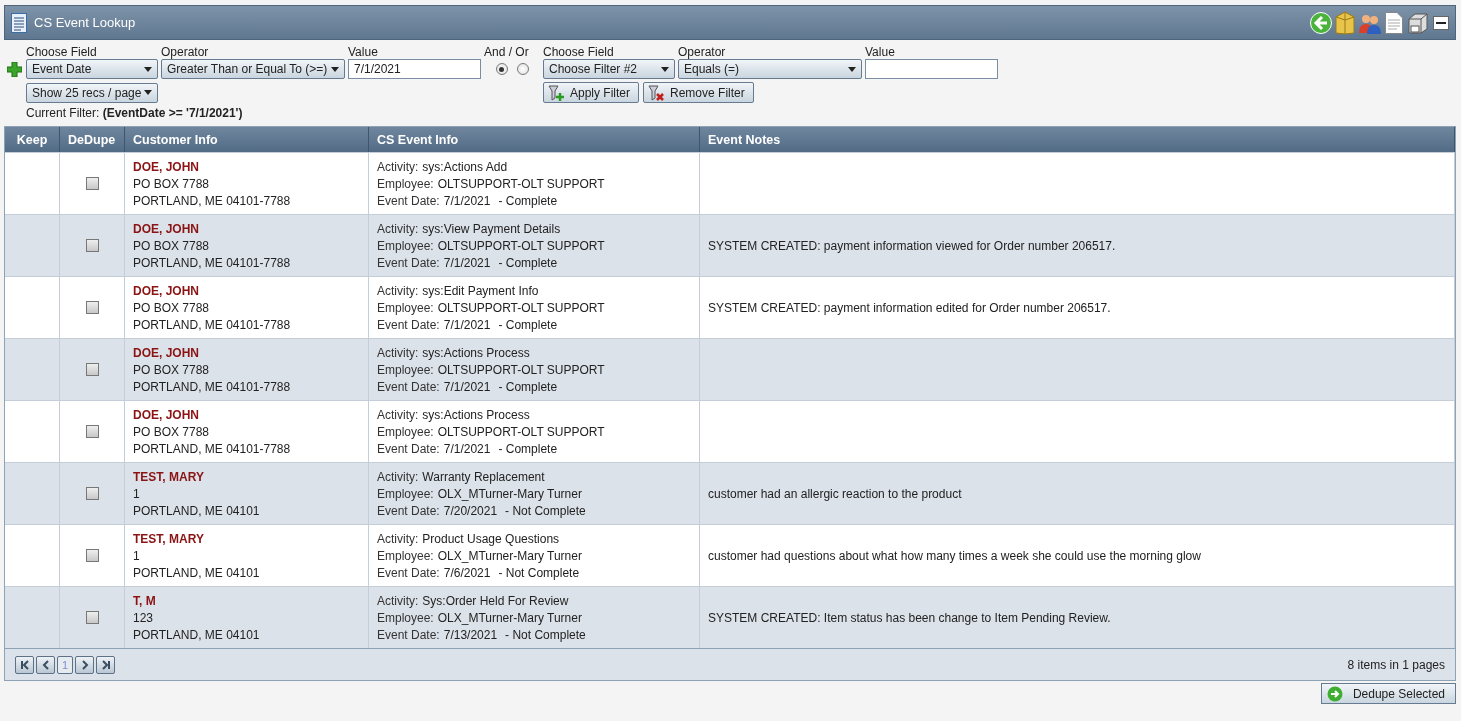  I want to click on value-field: 7/1/2021, so click(414, 69).